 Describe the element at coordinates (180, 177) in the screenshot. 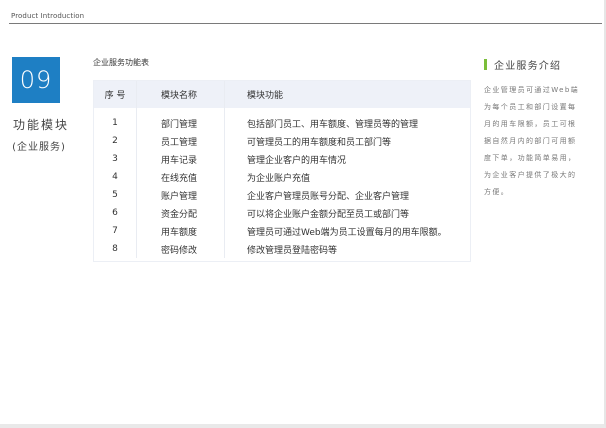

I see `module-name: 在线充值` at that location.